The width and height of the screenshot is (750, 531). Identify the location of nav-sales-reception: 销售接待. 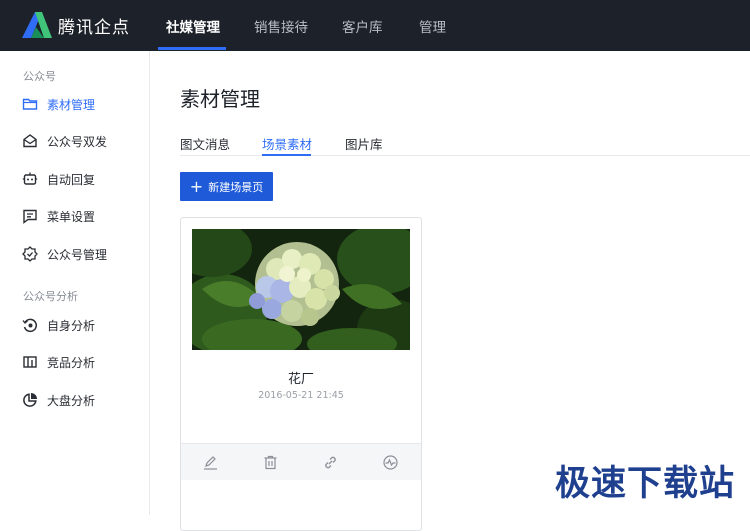
(281, 26).